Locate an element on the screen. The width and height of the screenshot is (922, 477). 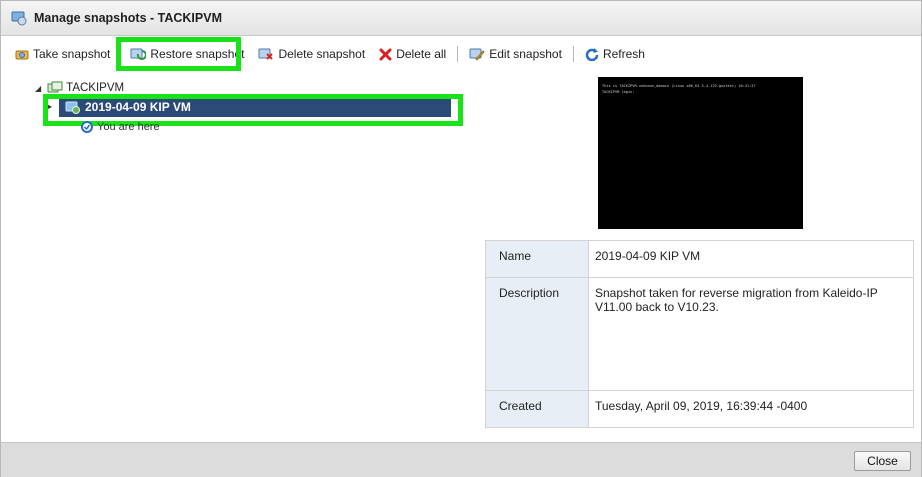
tree-root-label: TACKIPVM is located at coordinates (95, 88).